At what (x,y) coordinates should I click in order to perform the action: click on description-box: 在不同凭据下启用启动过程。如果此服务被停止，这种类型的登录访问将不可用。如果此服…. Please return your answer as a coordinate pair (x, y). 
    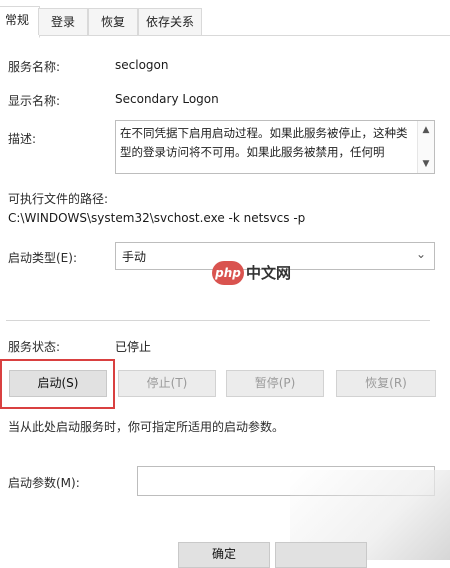
    Looking at the image, I should click on (275, 147).